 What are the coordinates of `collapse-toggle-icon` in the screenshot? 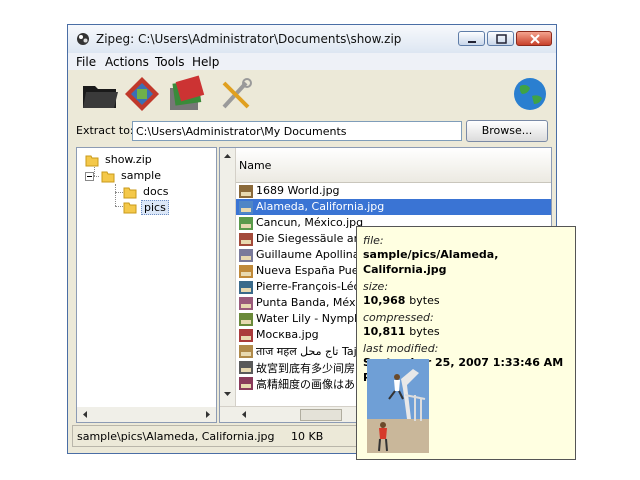 It's located at (89, 176).